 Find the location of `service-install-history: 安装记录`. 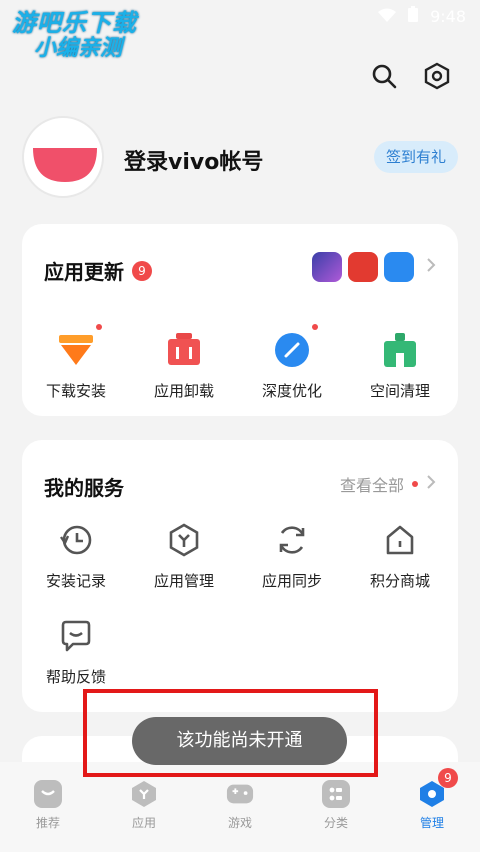

service-install-history: 安装记录 is located at coordinates (76, 555).